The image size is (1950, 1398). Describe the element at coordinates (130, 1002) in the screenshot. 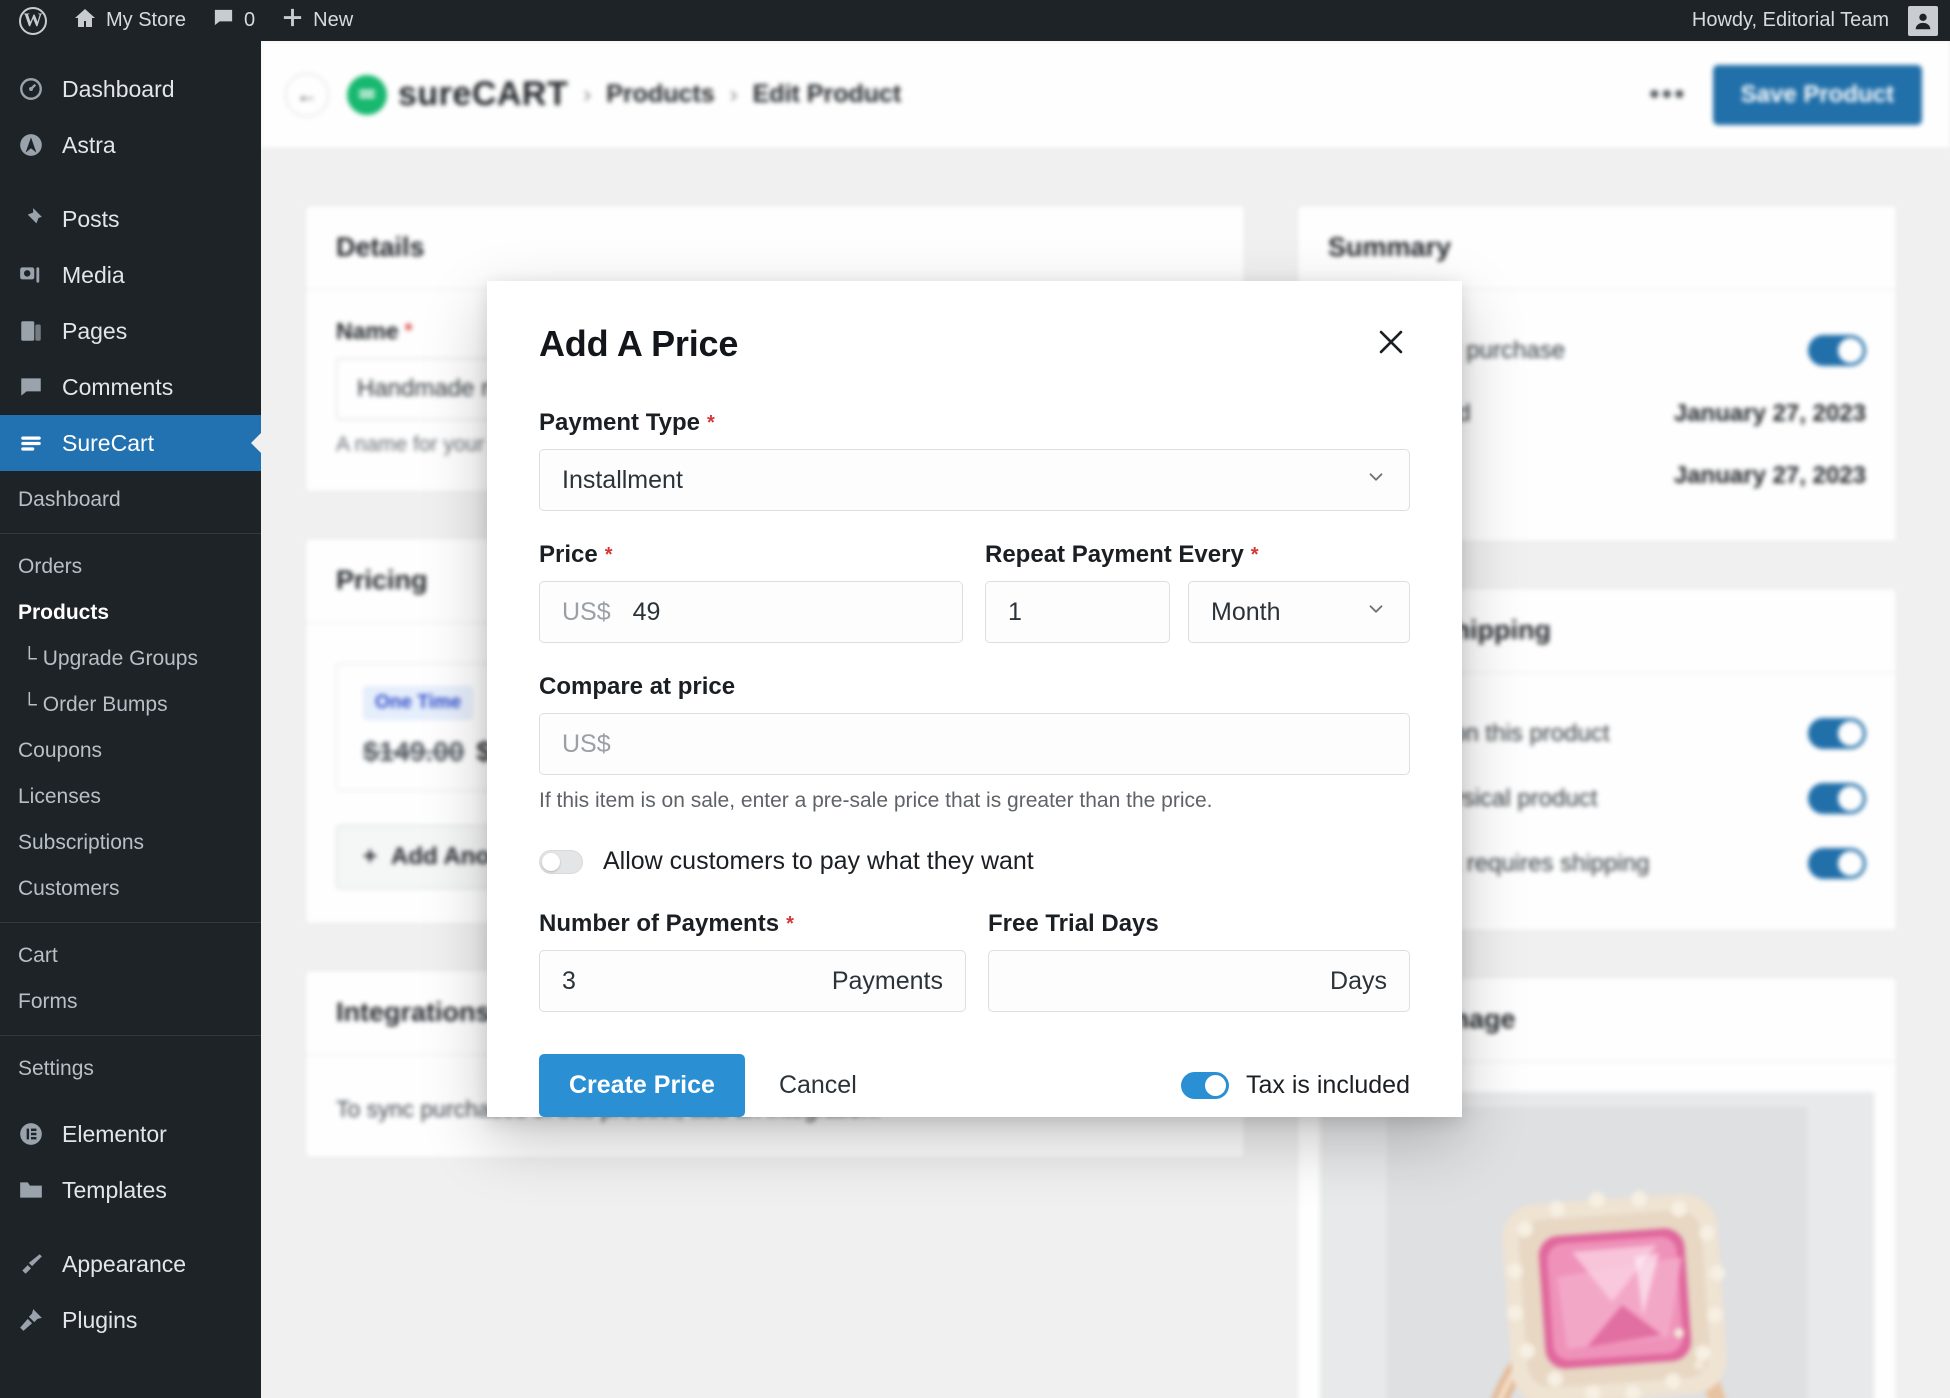

I see `submenu-item-forms: Forms` at that location.